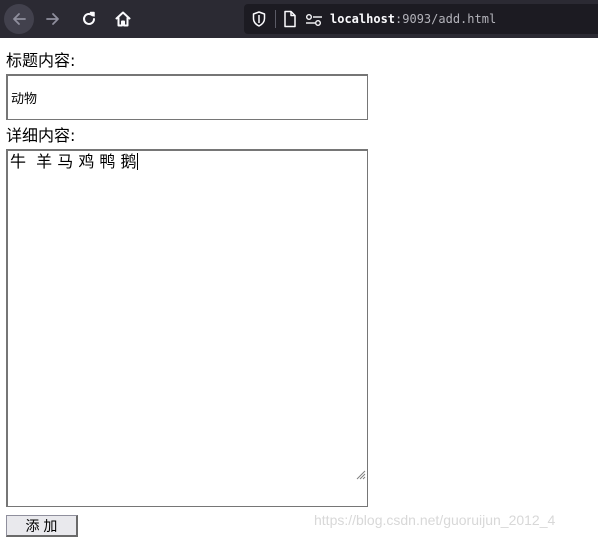 This screenshot has width=598, height=539. I want to click on address-bar: localhost:9093/add.html, so click(421, 19).